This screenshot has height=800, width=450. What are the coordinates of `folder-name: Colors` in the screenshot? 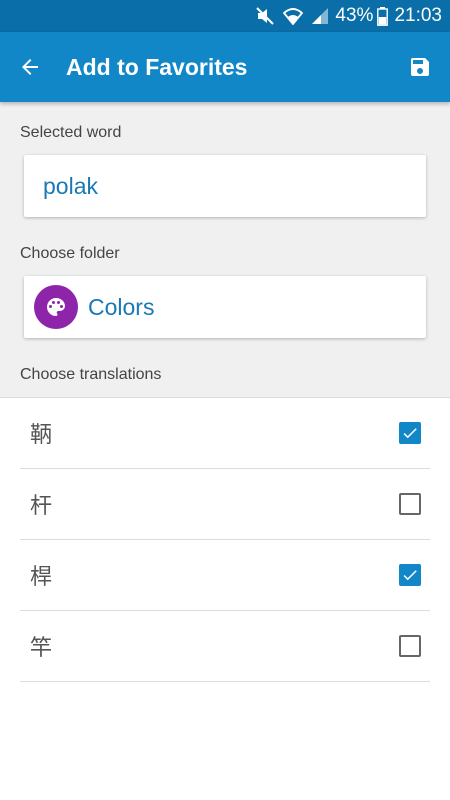 It's located at (121, 306).